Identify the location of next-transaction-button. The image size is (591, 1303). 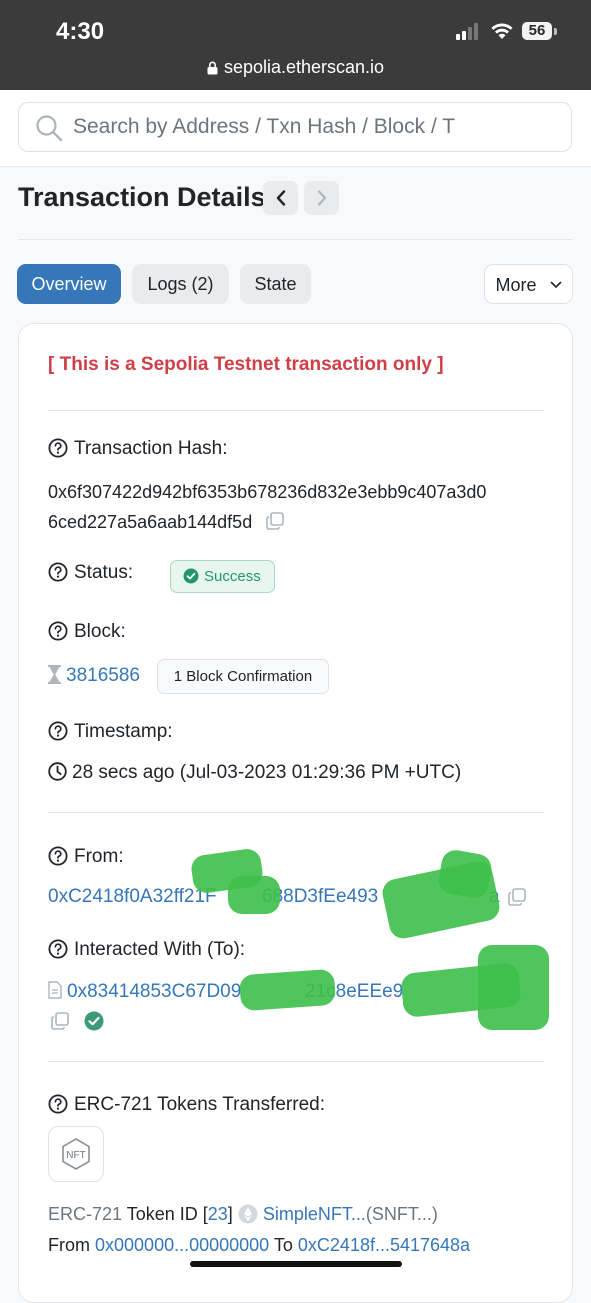
(321, 198).